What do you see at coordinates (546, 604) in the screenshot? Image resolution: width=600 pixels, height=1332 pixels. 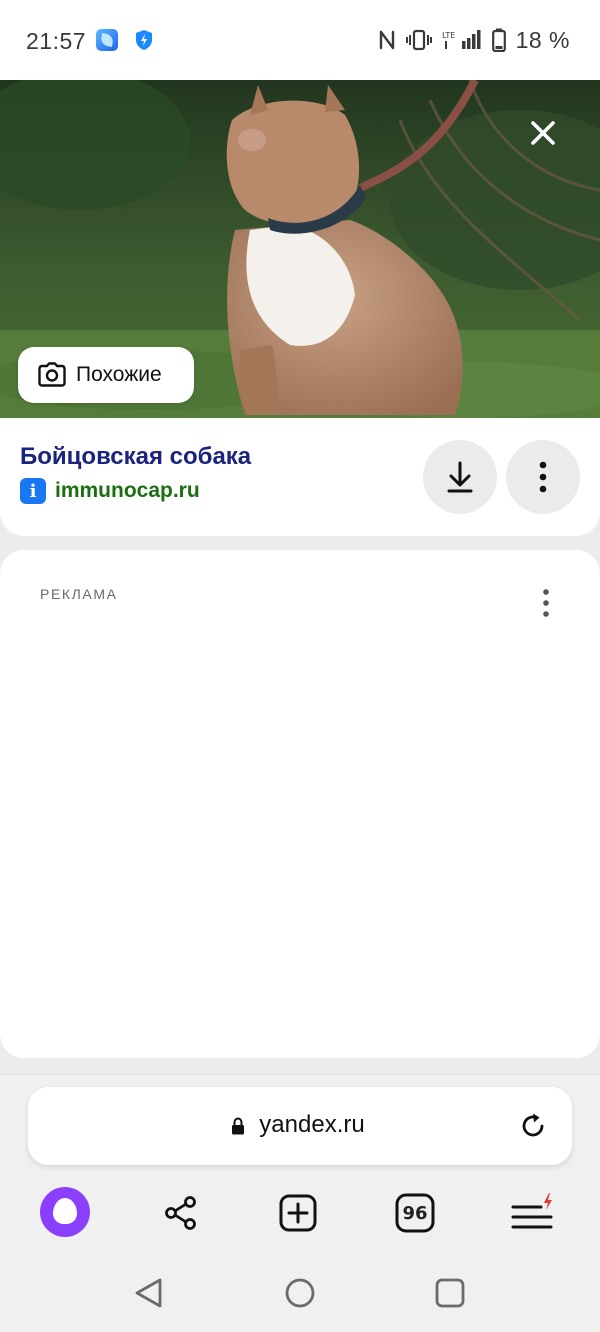 I see `ad-more-icon` at bounding box center [546, 604].